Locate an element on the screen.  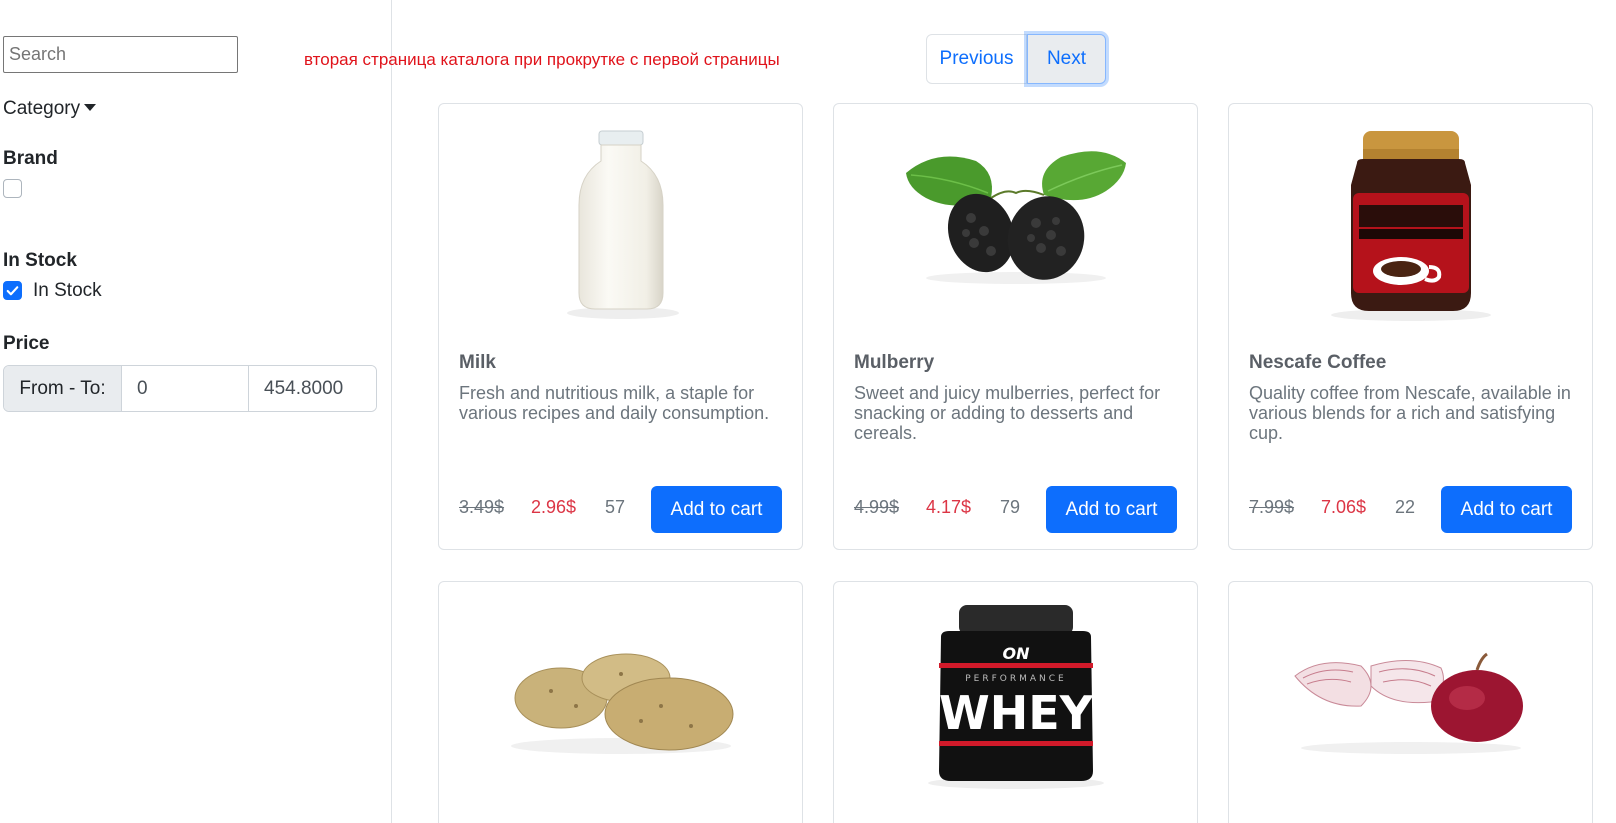
pagination: Previous Next is located at coordinates (1016, 59).